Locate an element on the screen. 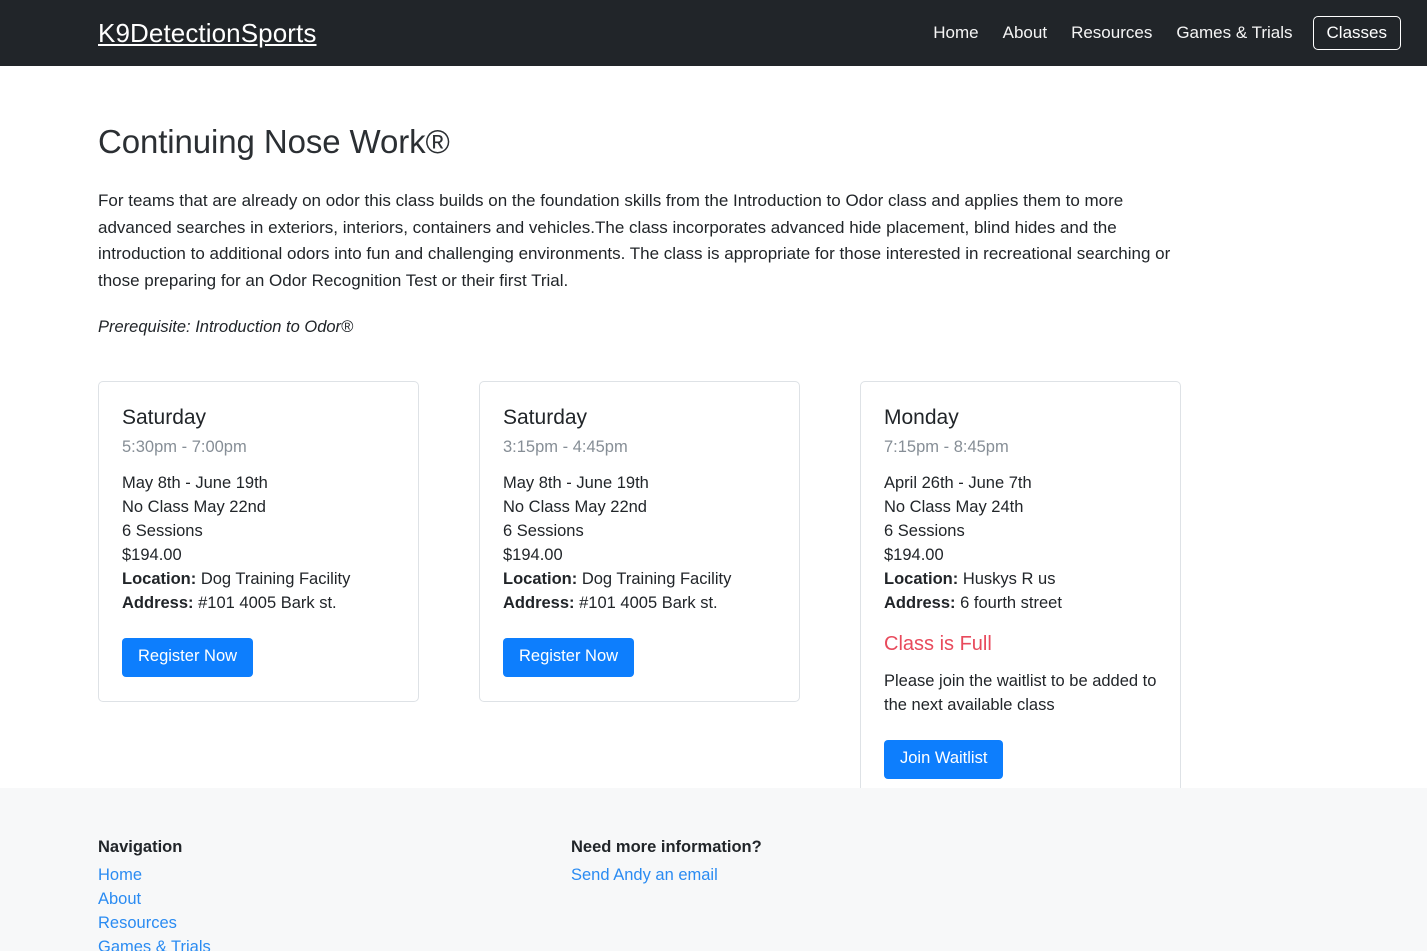  class-address-value: 6 fourth street is located at coordinates (1011, 603).